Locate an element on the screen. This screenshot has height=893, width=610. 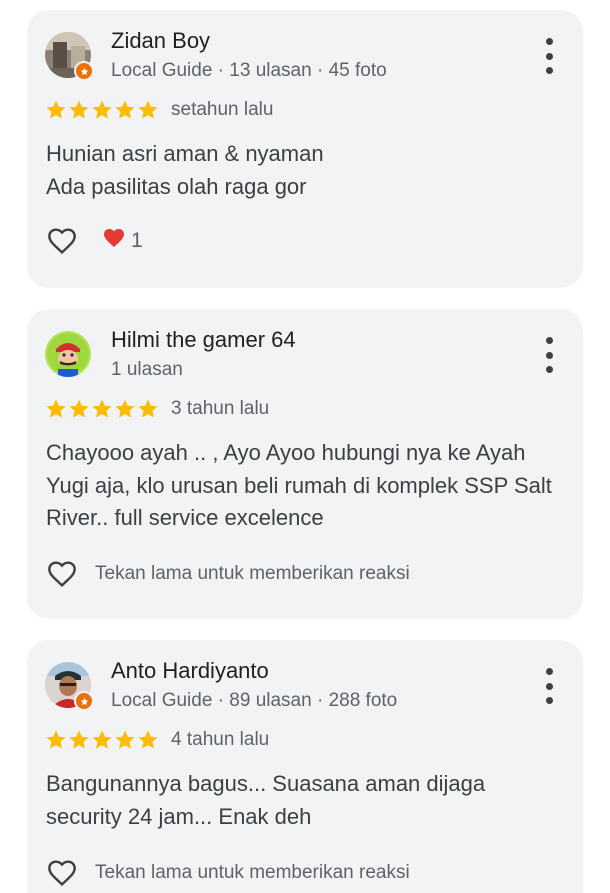
rating-row: 4 tahun lalu is located at coordinates (157, 740).